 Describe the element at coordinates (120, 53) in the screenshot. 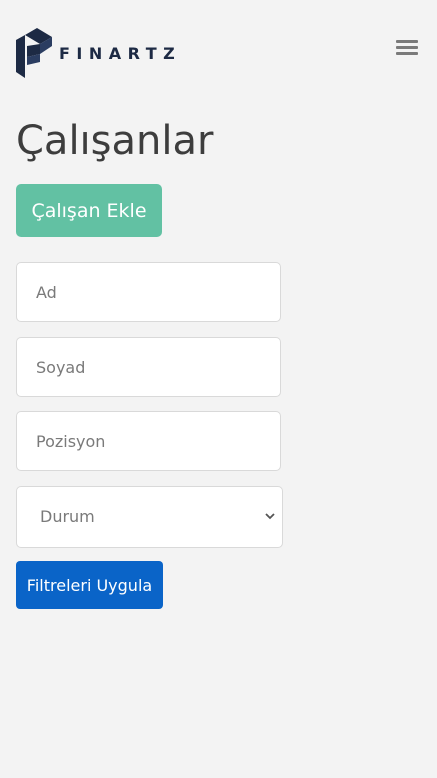

I see `brand-name: FINARTZ` at that location.